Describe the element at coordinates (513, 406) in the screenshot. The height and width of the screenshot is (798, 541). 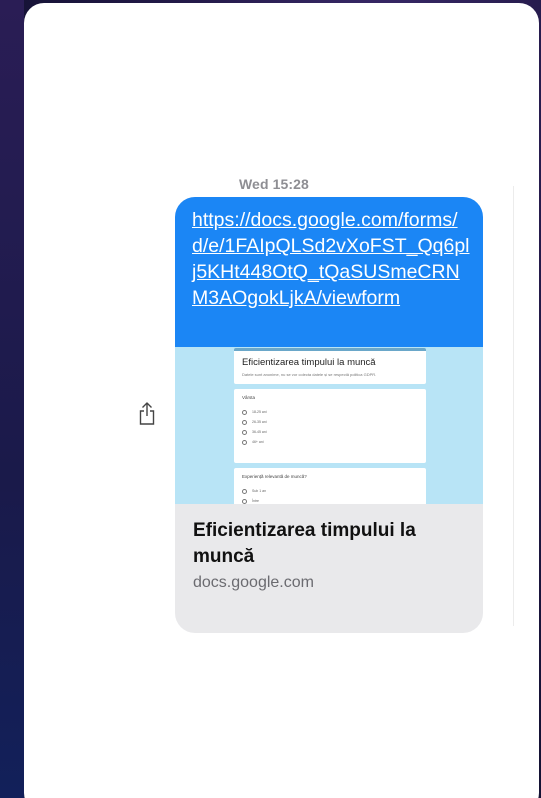
I see `divider` at that location.